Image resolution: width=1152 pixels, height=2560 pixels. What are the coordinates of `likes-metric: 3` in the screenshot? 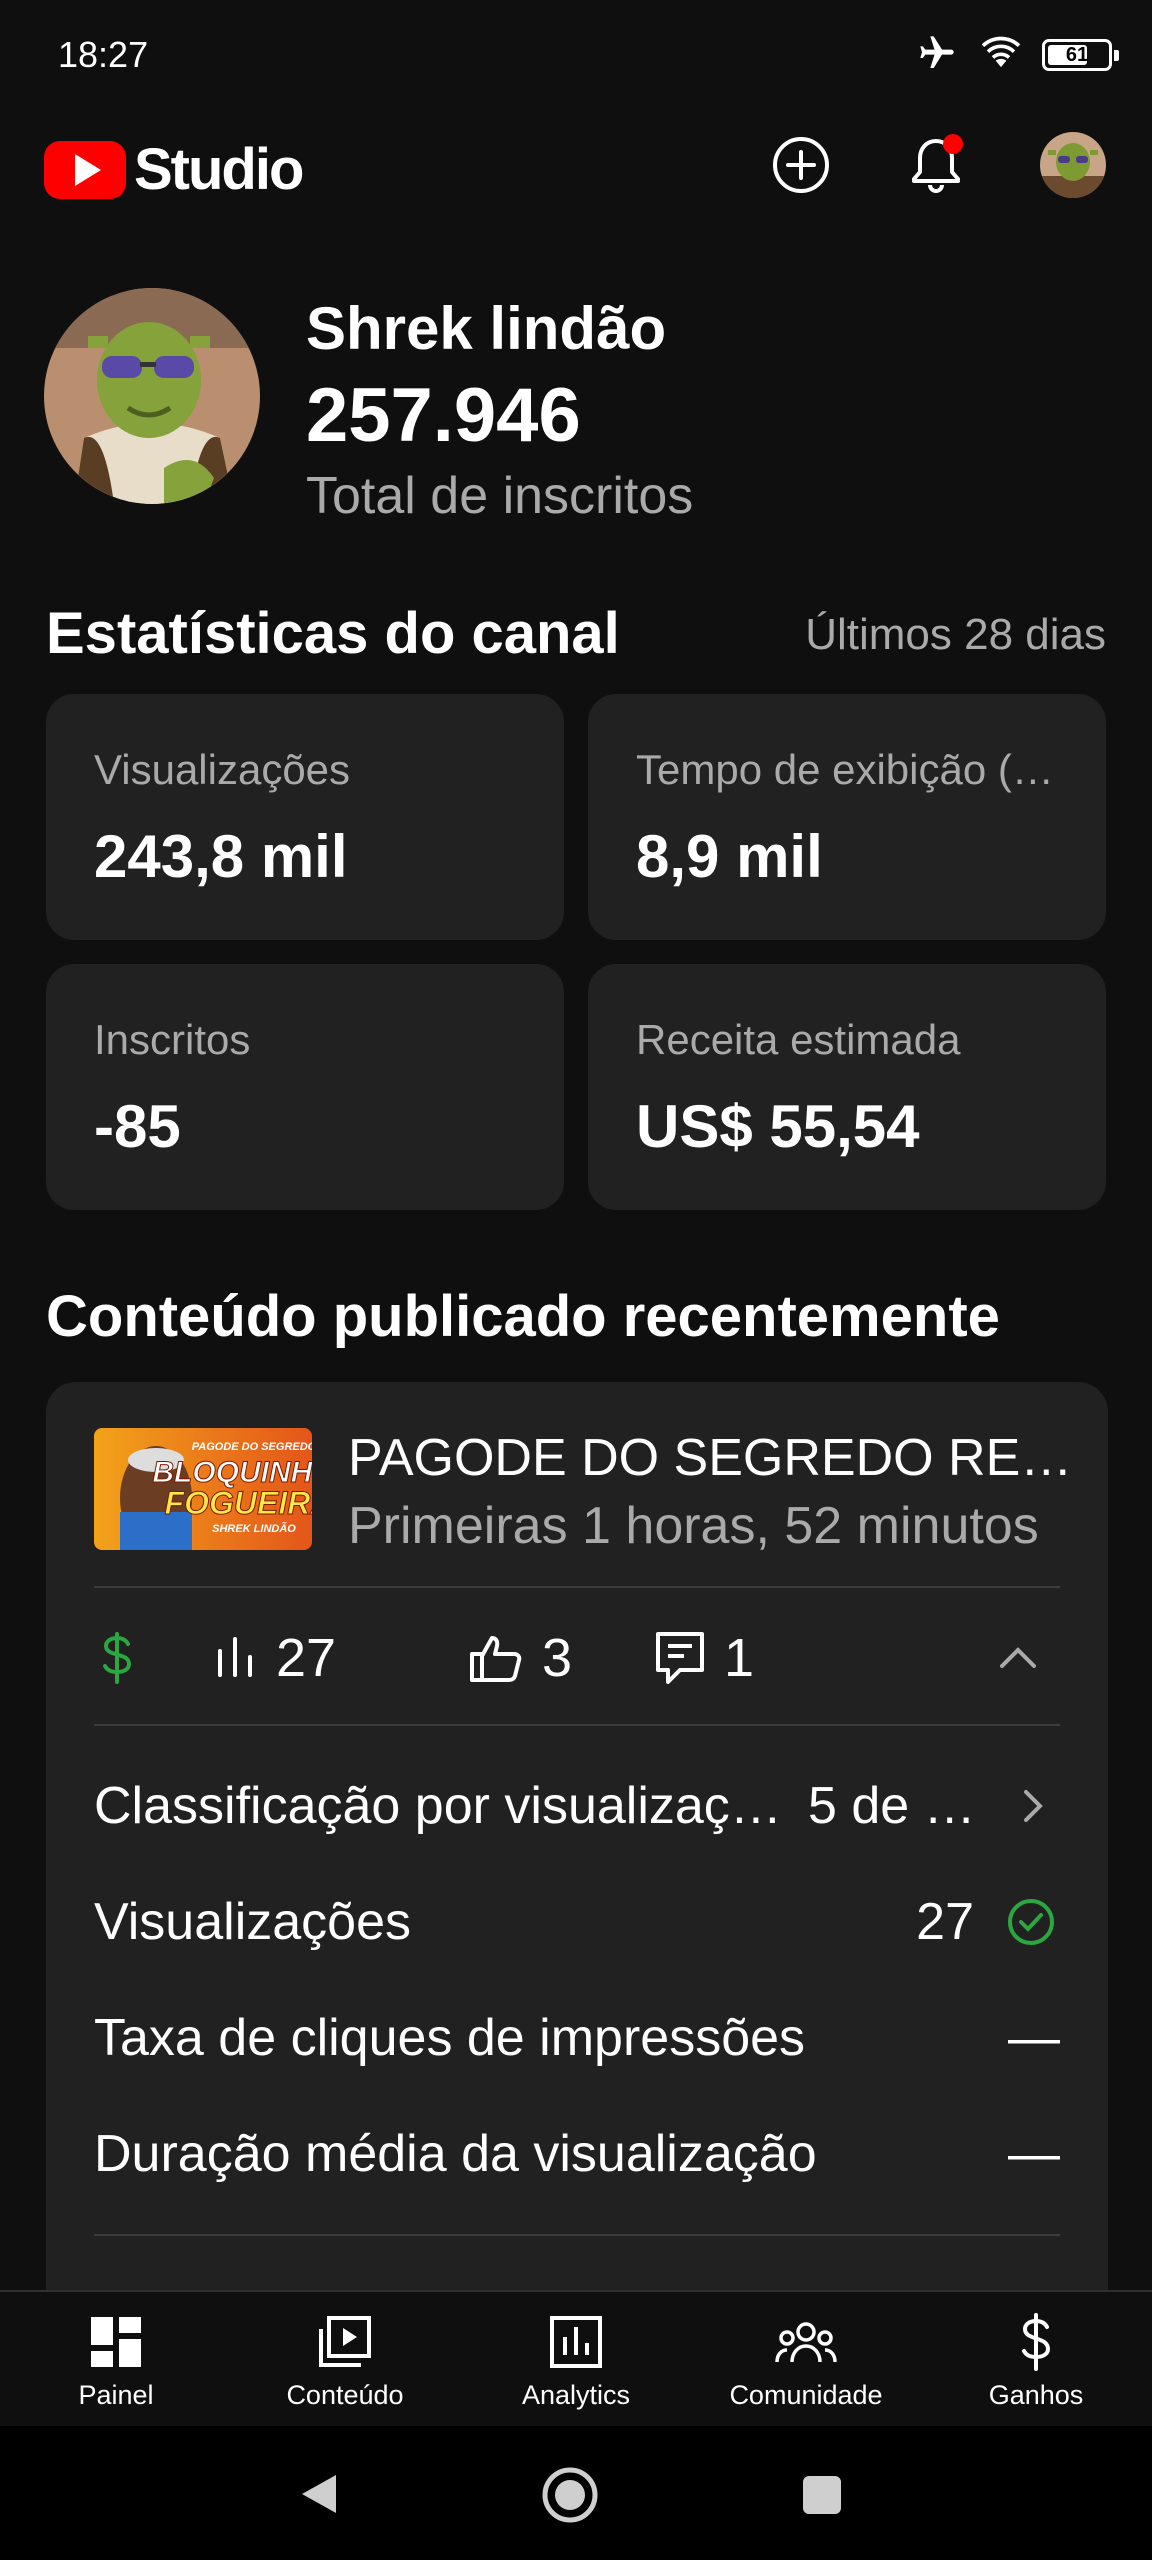 It's located at (520, 1658).